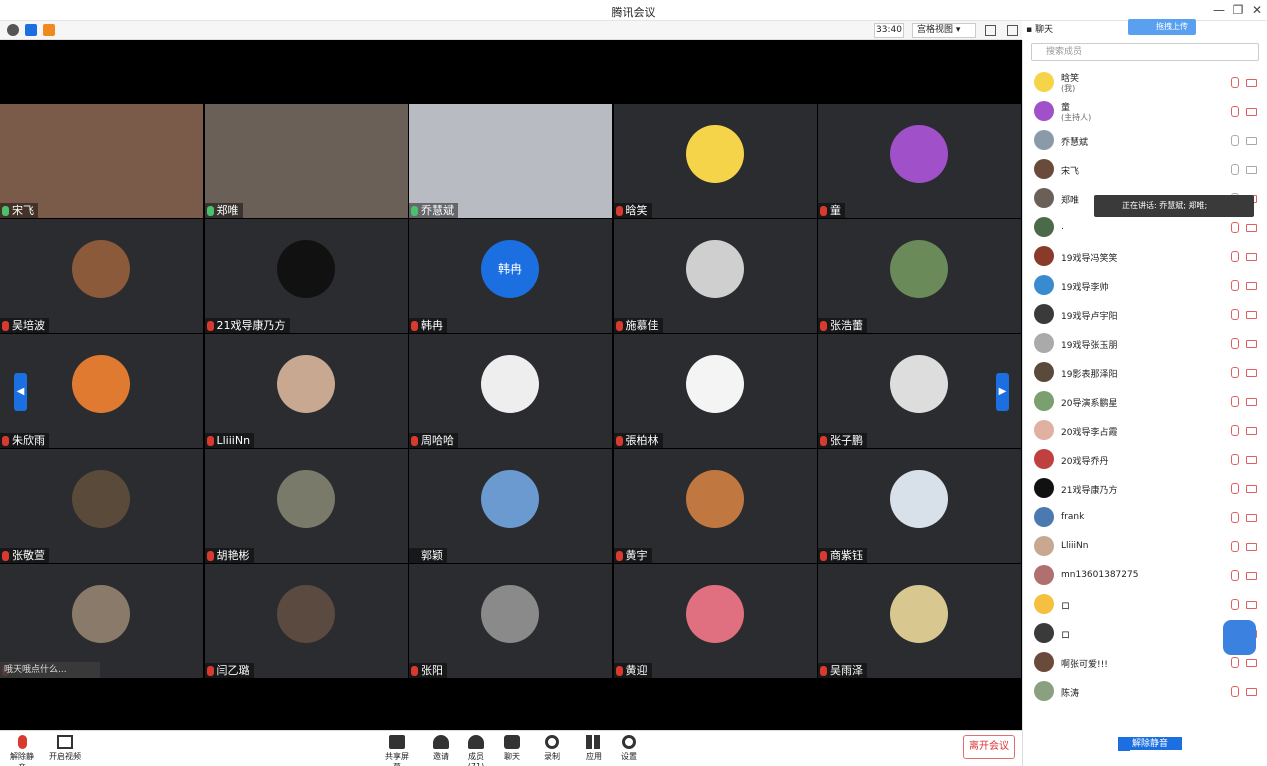 The width and height of the screenshot is (1267, 766). I want to click on restore-icon: ❐, so click(1238, 10).